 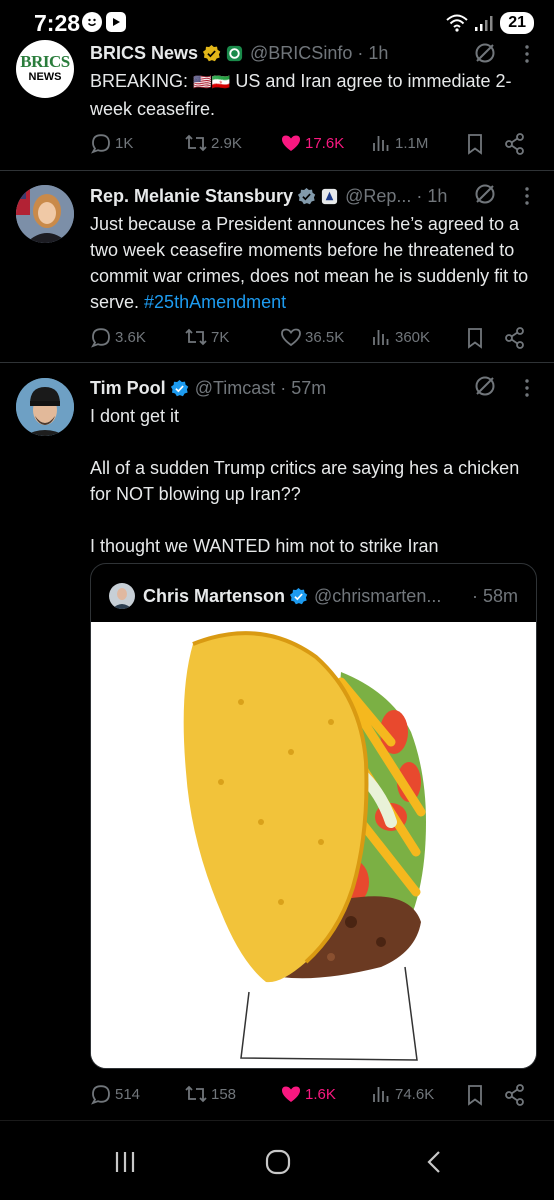 I want to click on like-button: 17.6K, so click(x=312, y=143).